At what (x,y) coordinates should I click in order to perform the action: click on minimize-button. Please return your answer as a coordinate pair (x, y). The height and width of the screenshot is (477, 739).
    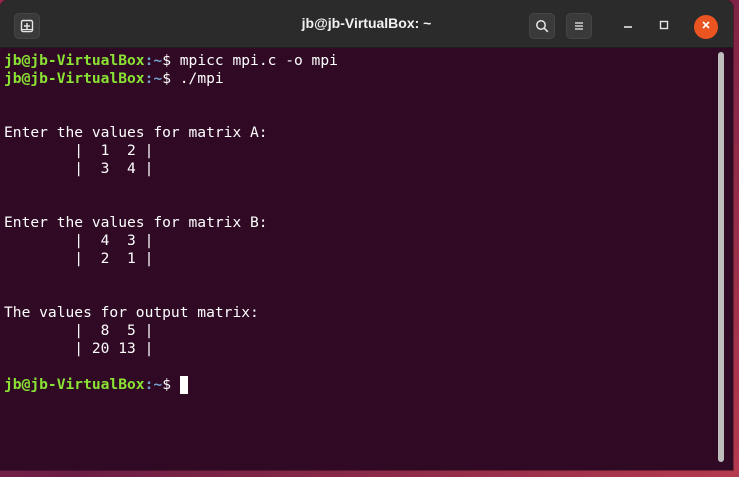
    Looking at the image, I should click on (628, 27).